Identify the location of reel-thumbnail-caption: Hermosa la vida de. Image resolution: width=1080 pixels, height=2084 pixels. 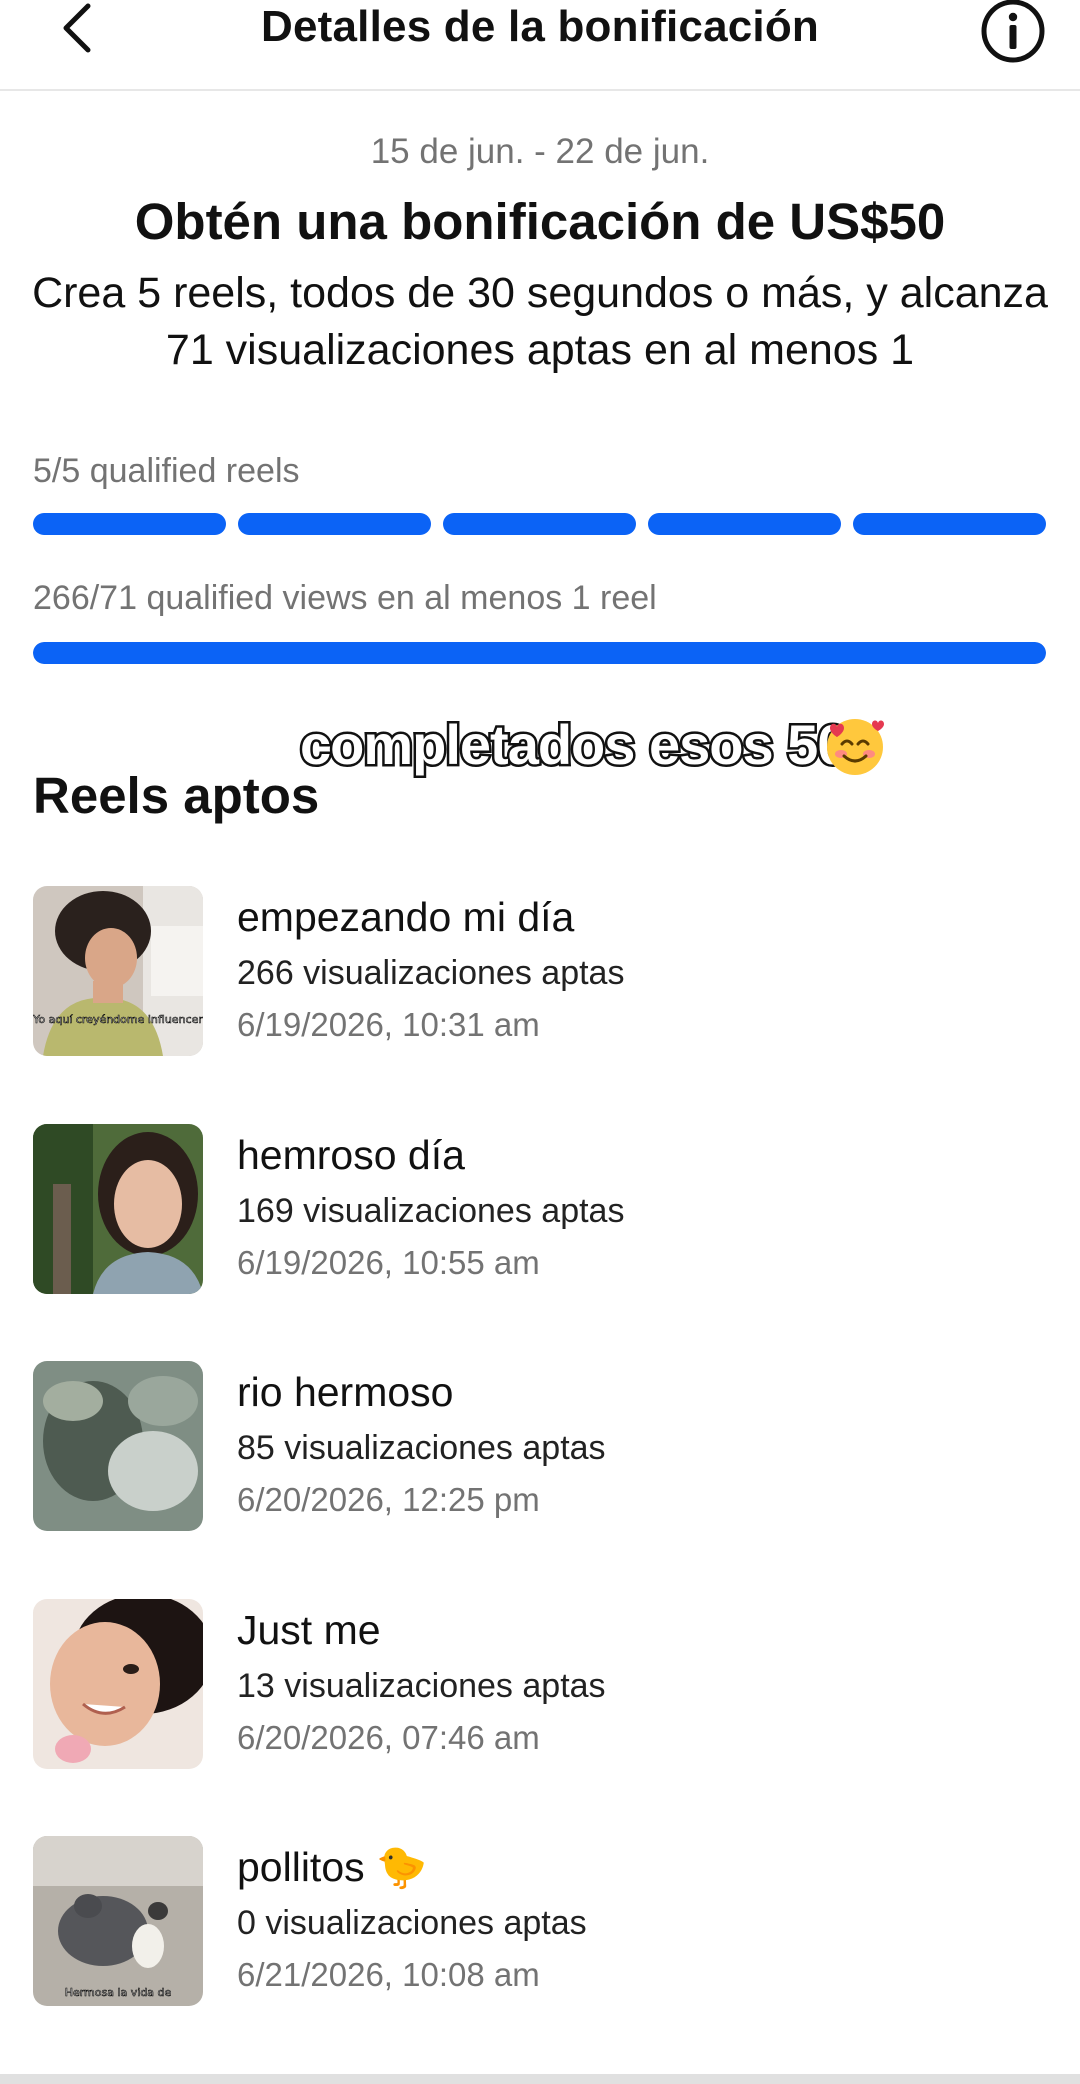
(118, 1992).